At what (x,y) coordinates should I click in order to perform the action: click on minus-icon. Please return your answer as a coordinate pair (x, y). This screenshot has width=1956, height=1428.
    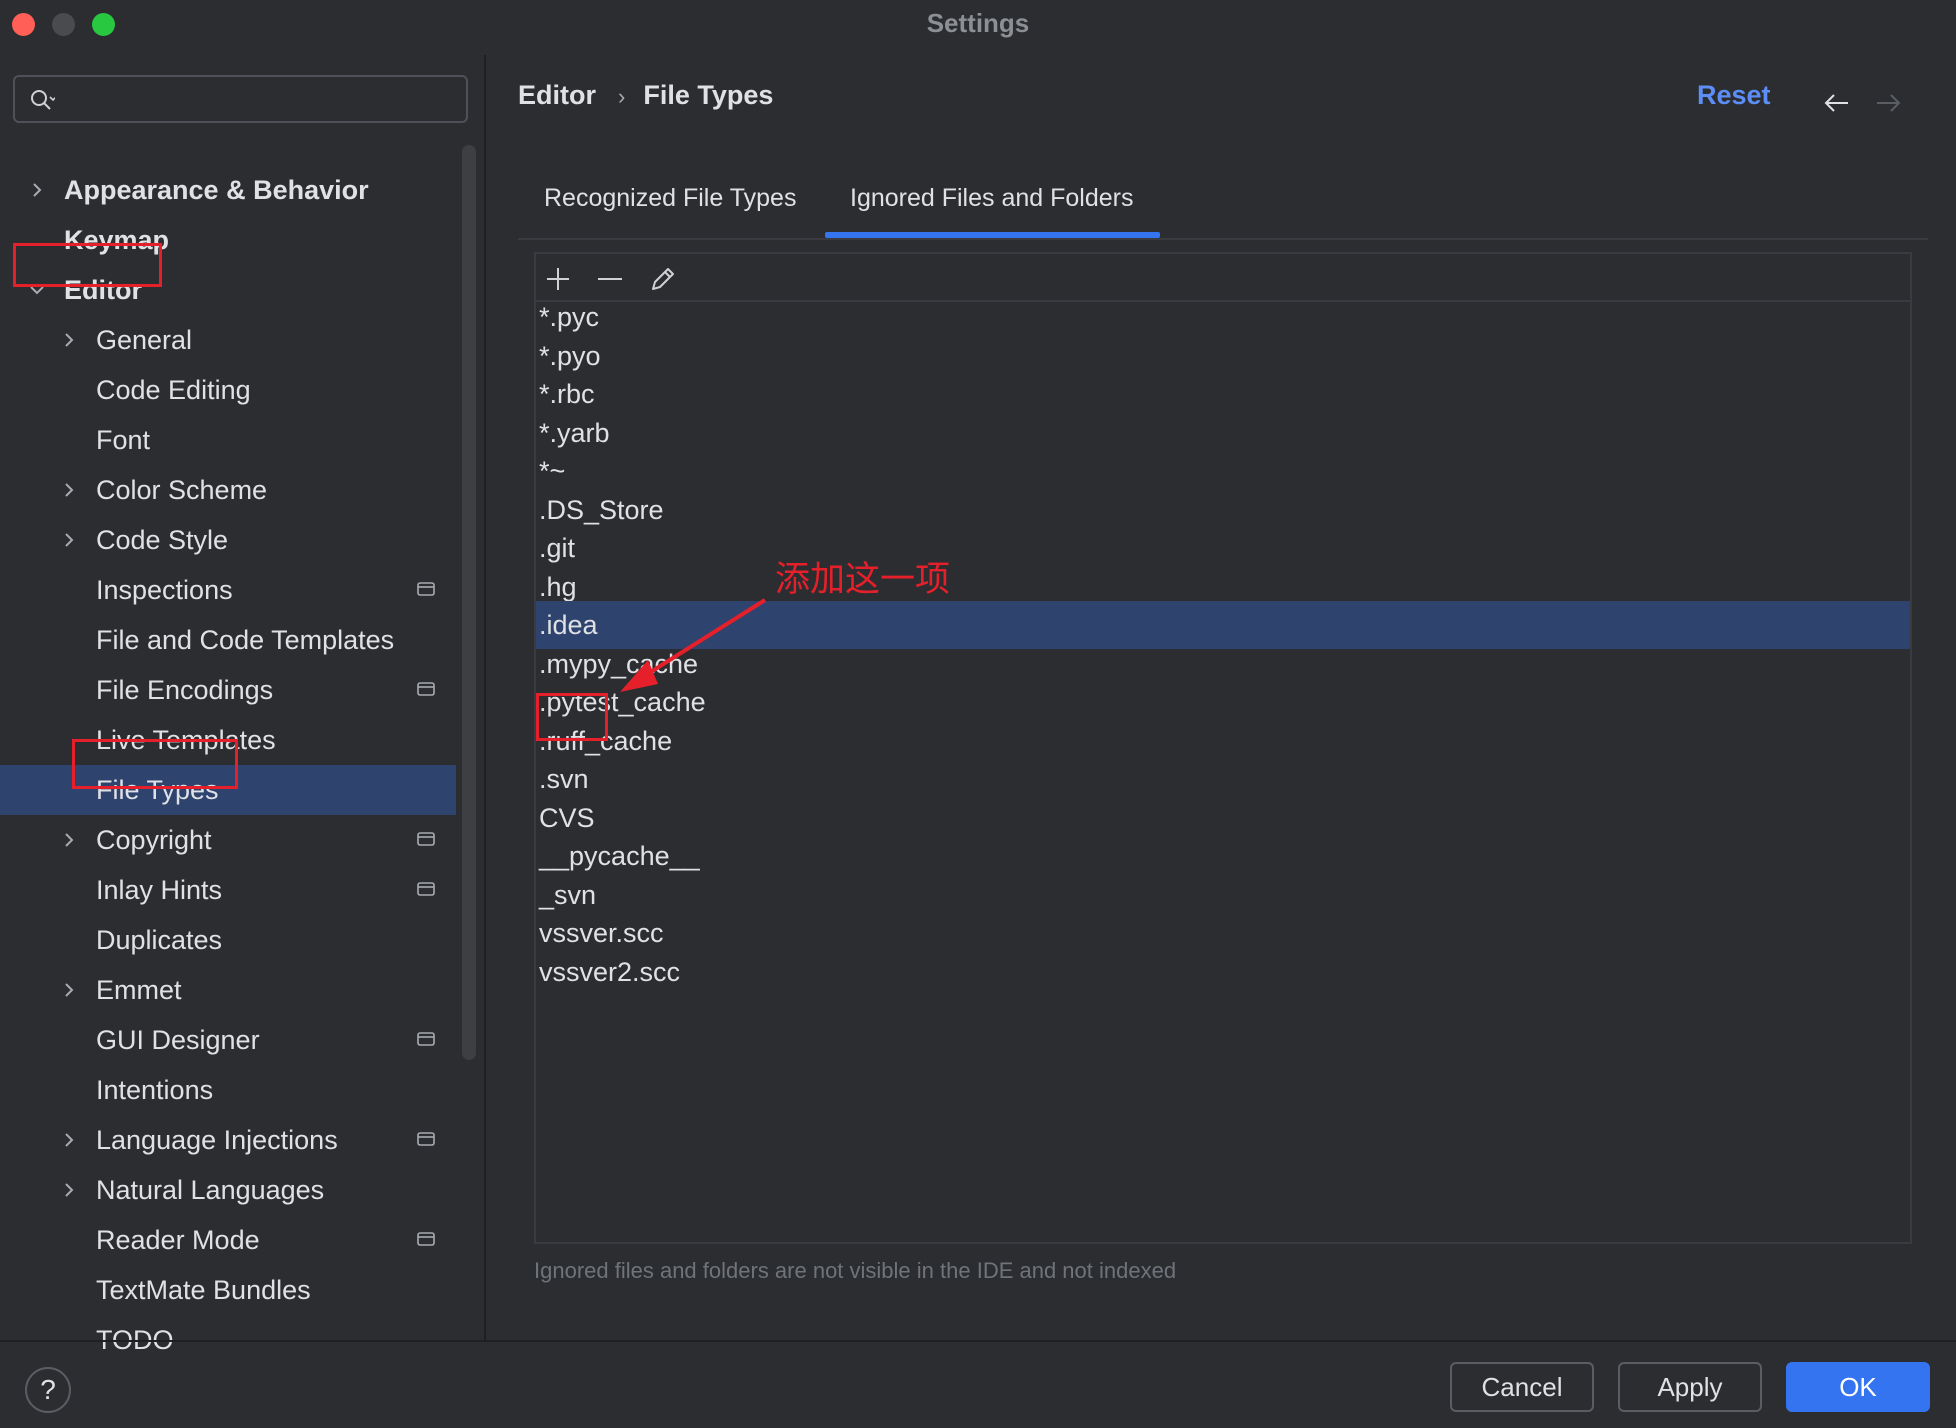
    Looking at the image, I should click on (610, 279).